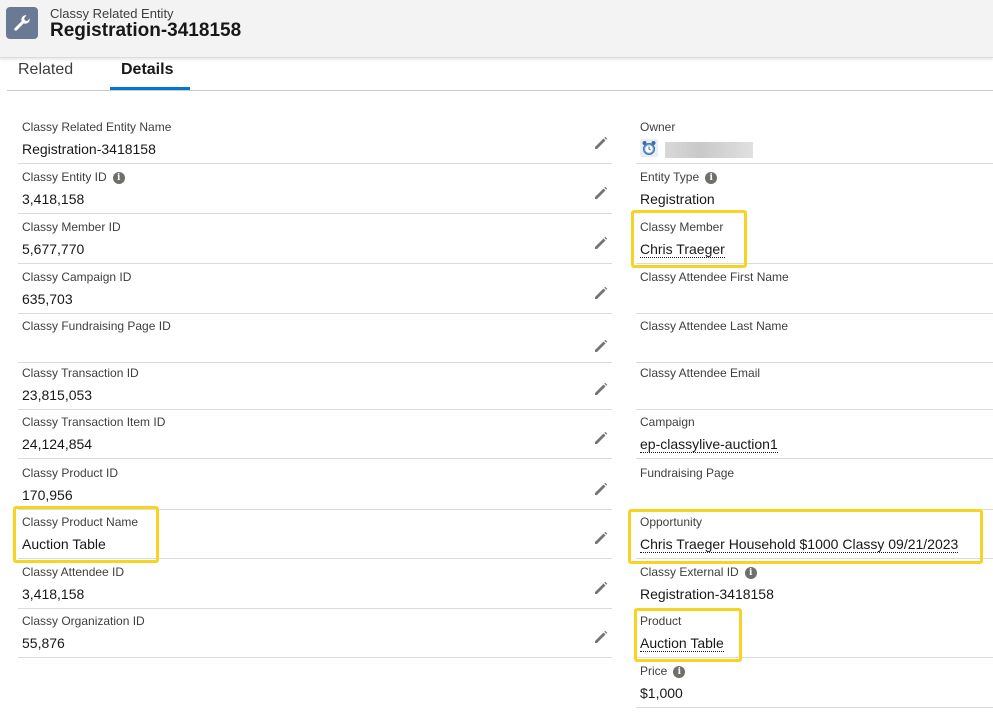  Describe the element at coordinates (682, 643) in the screenshot. I see `product-link: Auction Table` at that location.